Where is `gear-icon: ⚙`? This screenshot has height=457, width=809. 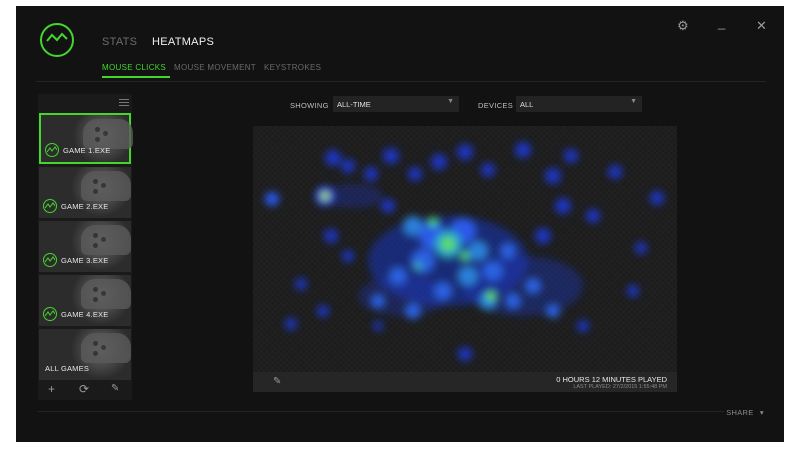
gear-icon: ⚙ is located at coordinates (683, 26).